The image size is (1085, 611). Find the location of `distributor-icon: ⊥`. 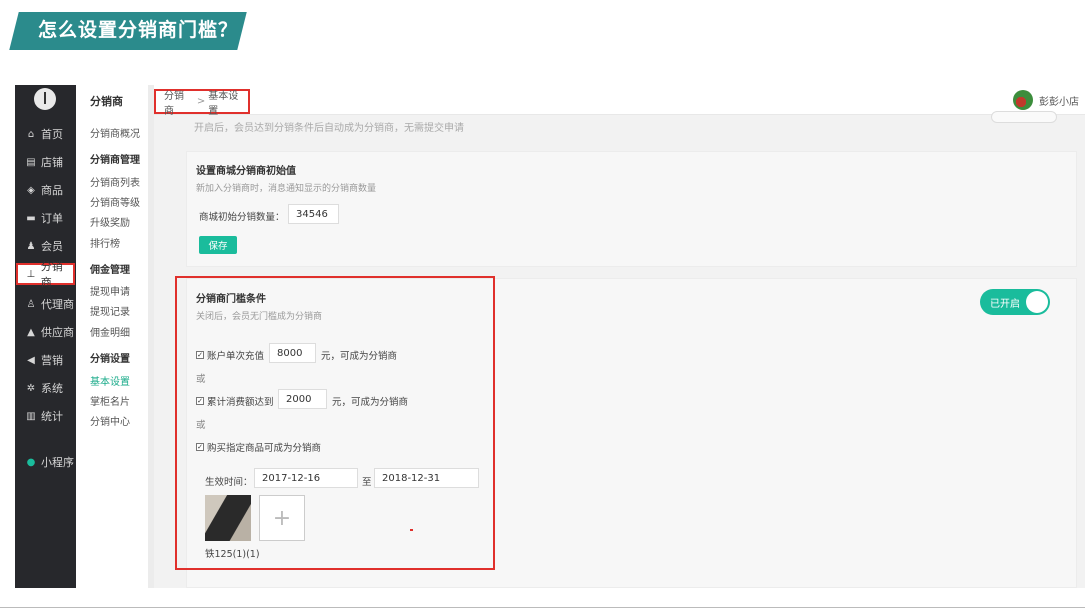

distributor-icon: ⊥ is located at coordinates (31, 274).